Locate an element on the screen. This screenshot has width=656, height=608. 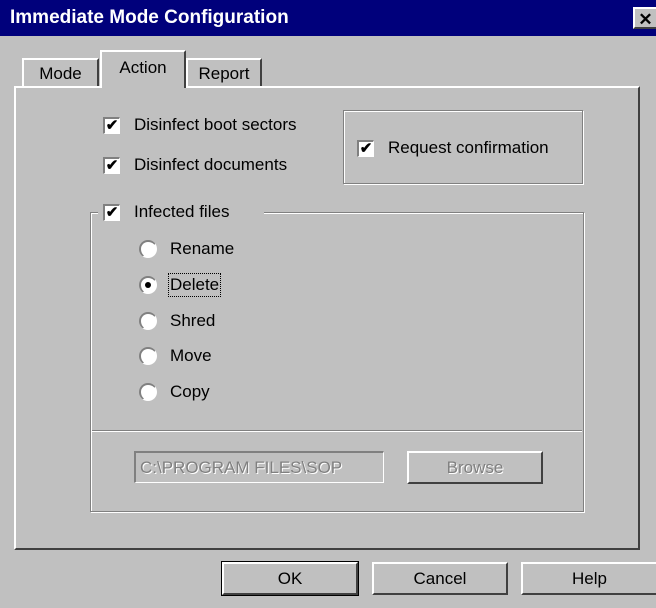
close-button: ✕ is located at coordinates (644, 18).